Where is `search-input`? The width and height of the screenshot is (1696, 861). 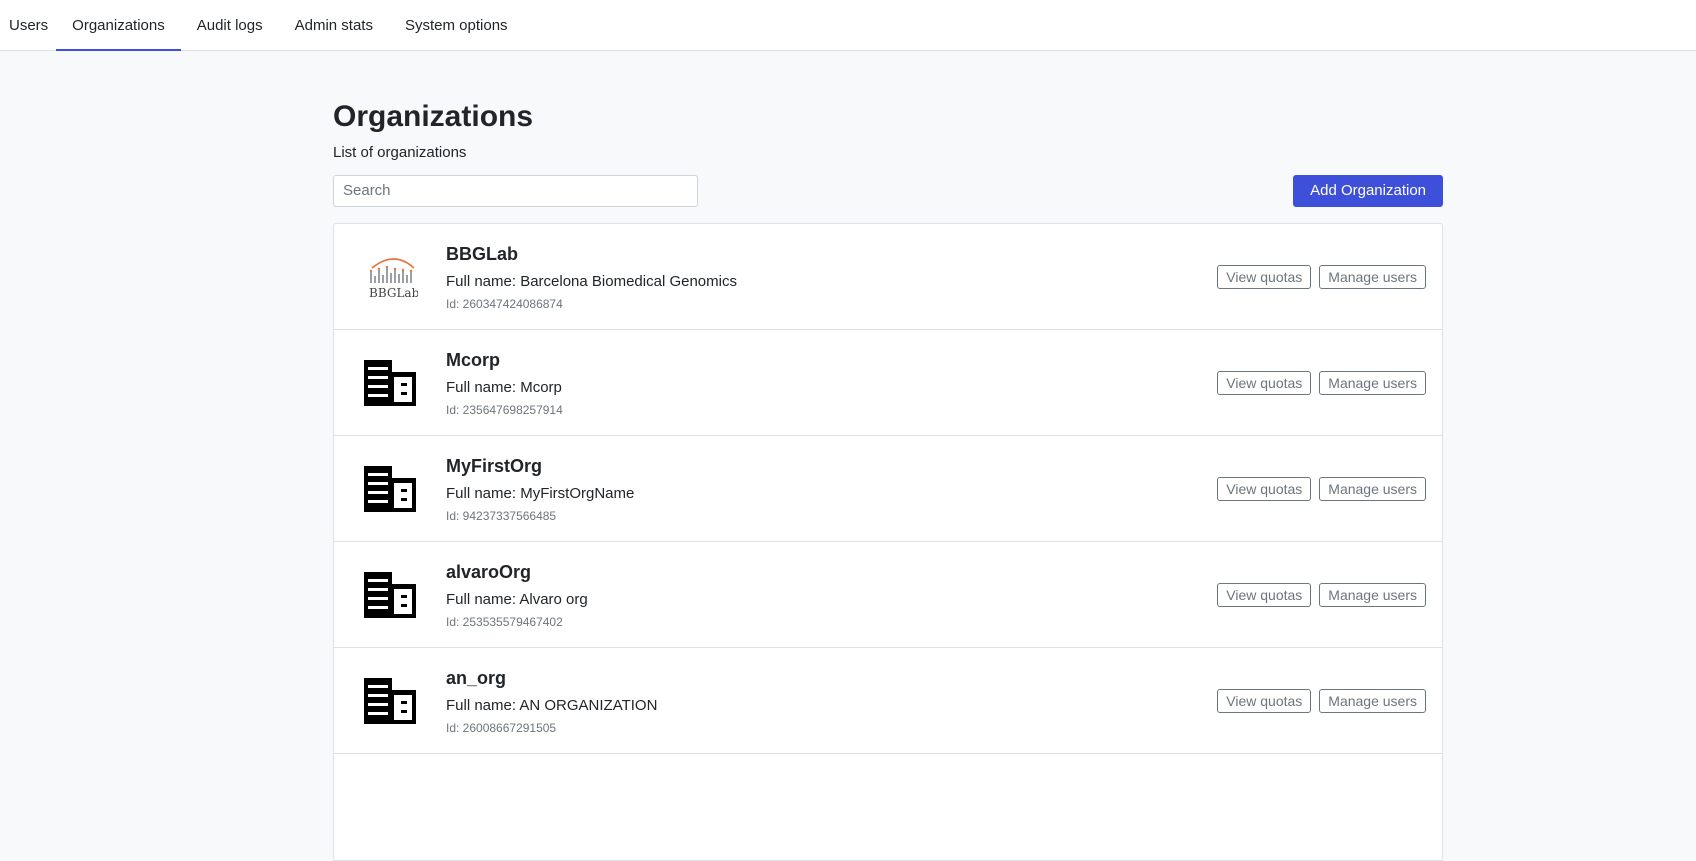 search-input is located at coordinates (515, 190).